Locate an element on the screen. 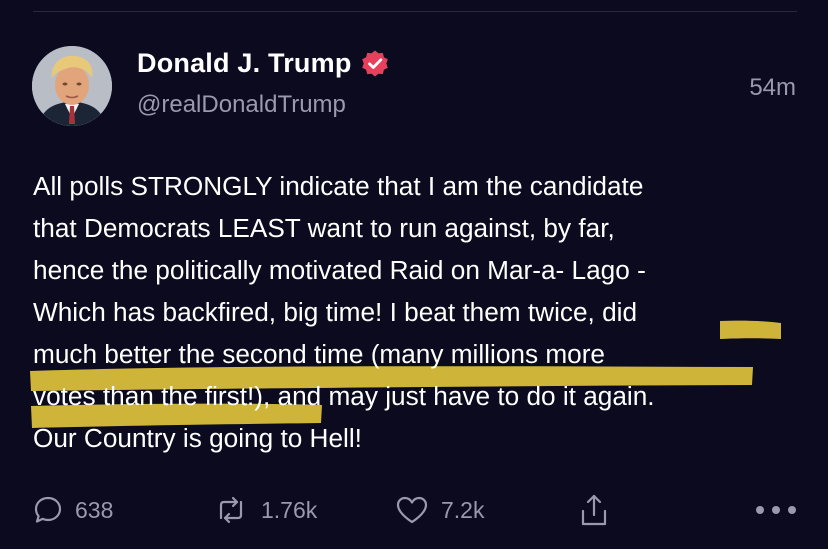 This screenshot has width=828, height=549. repost-count: 1.76k is located at coordinates (289, 509).